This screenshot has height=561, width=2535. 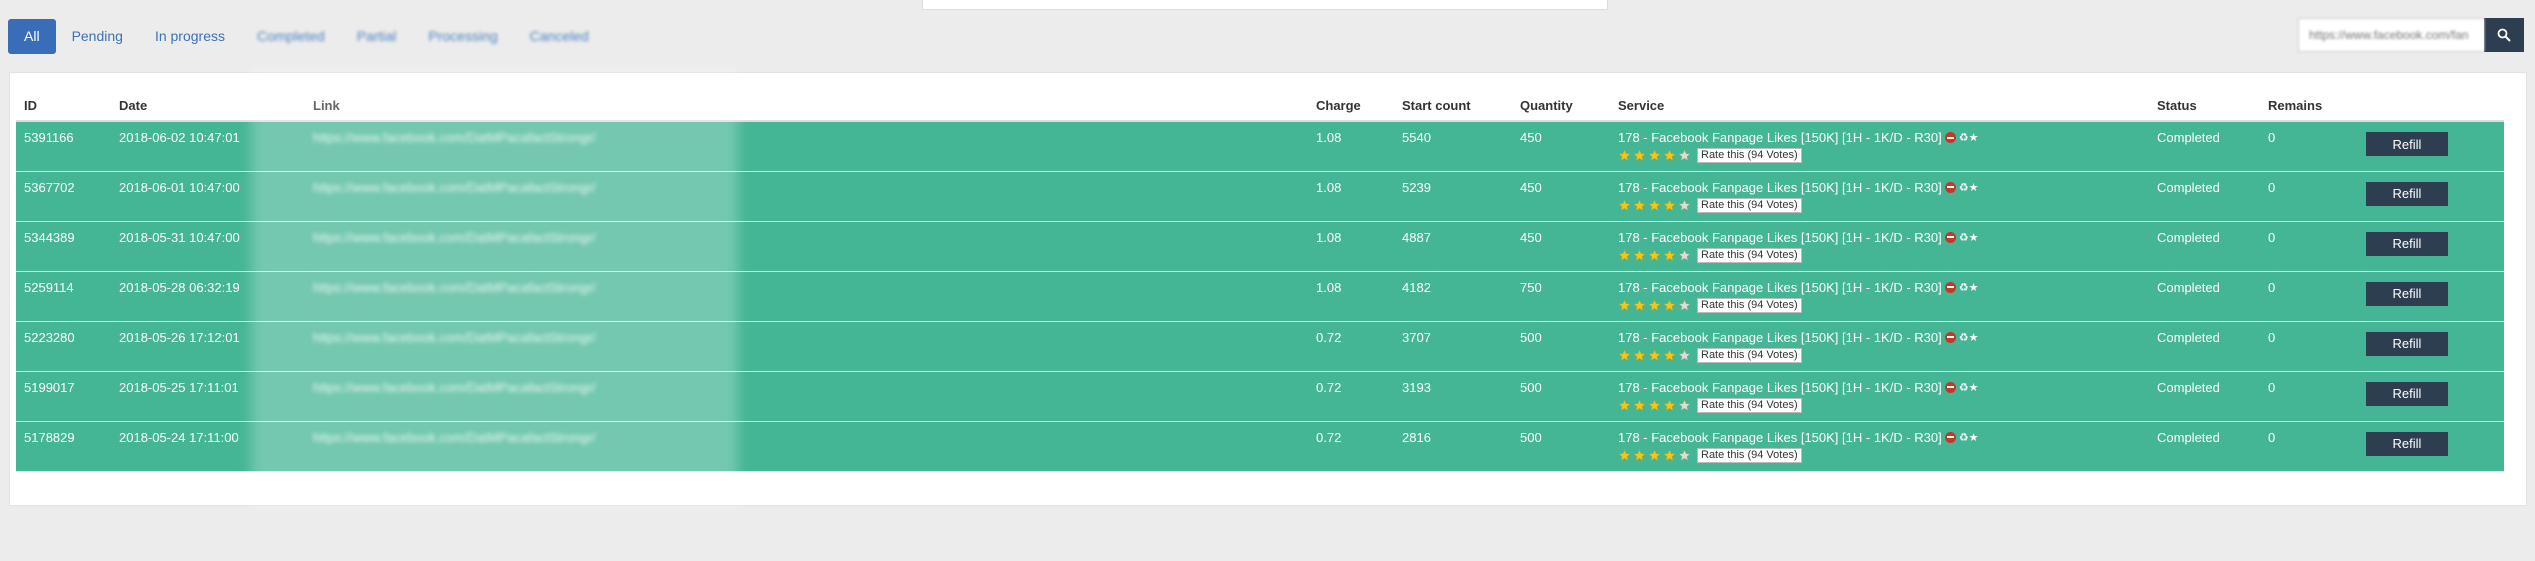 What do you see at coordinates (63, 146) in the screenshot?
I see `order-id: 5391166` at bounding box center [63, 146].